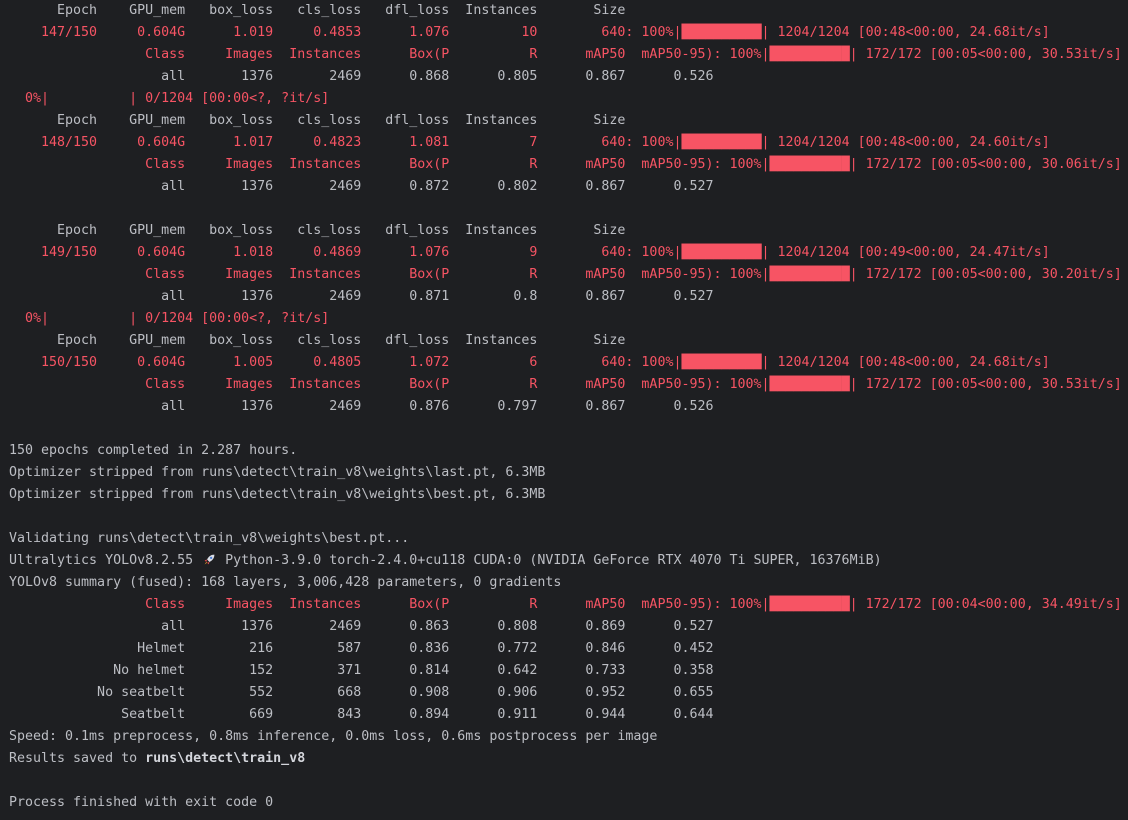  Describe the element at coordinates (361, 186) in the screenshot. I see `console-text: all 1376 2469 0.872 0.802 0.867 0.527` at that location.